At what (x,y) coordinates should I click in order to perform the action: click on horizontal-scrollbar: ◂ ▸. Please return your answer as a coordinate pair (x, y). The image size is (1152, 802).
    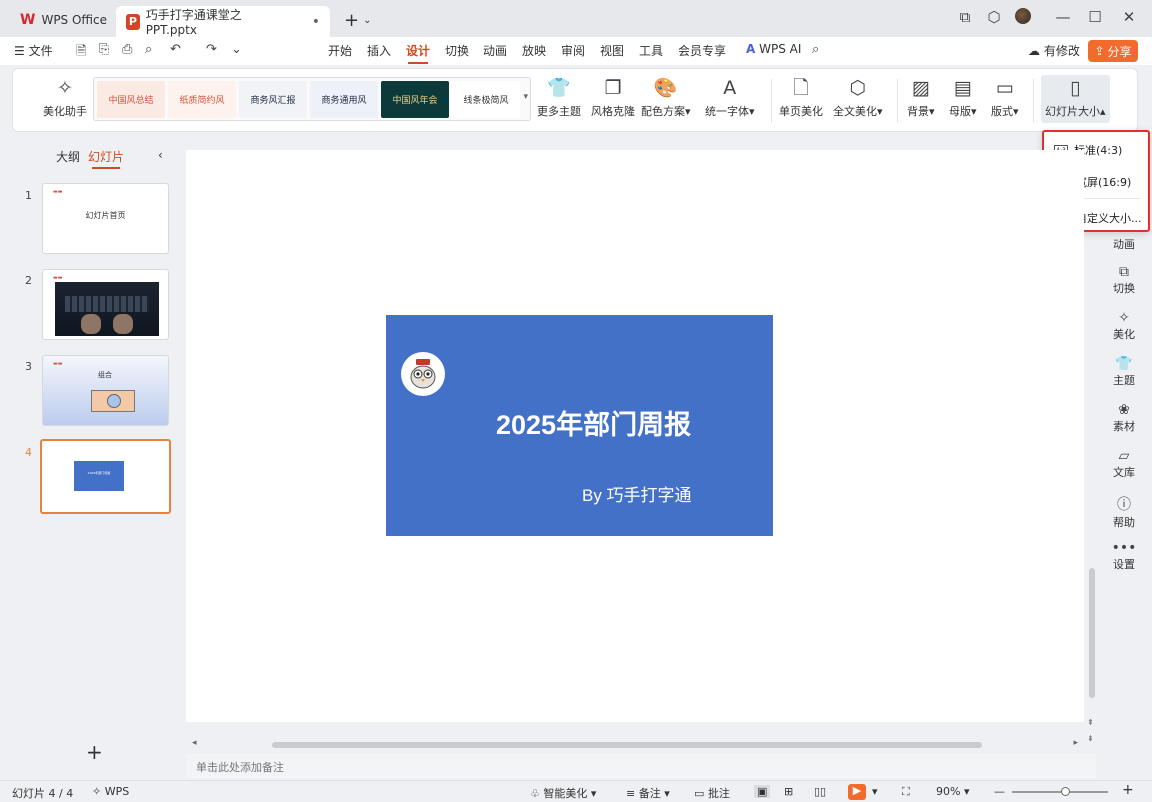
    Looking at the image, I should click on (635, 745).